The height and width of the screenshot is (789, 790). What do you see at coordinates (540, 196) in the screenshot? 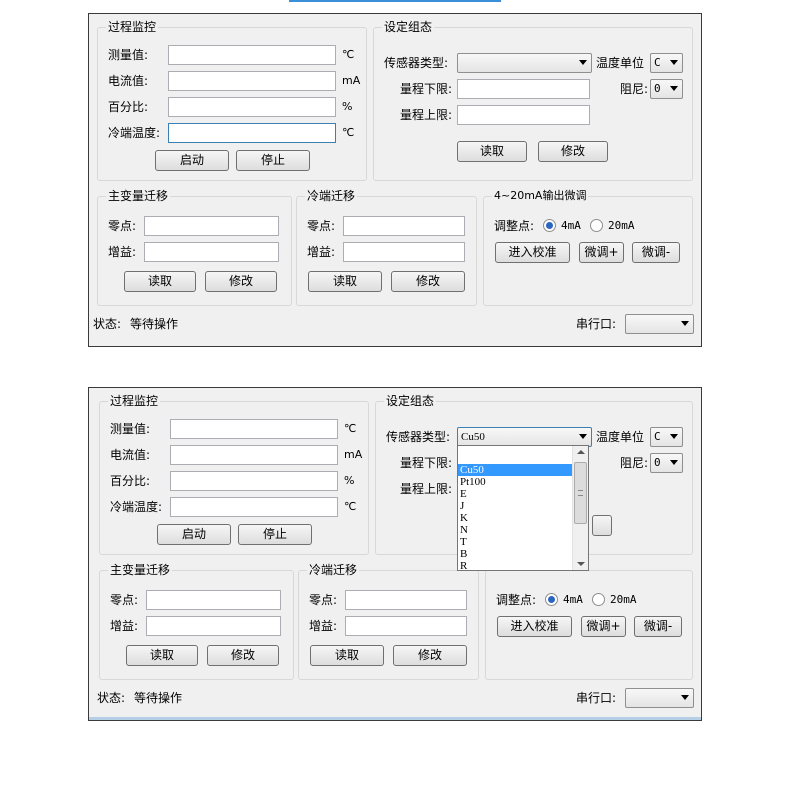
I see `group-title: 4~20mA输出微调` at bounding box center [540, 196].